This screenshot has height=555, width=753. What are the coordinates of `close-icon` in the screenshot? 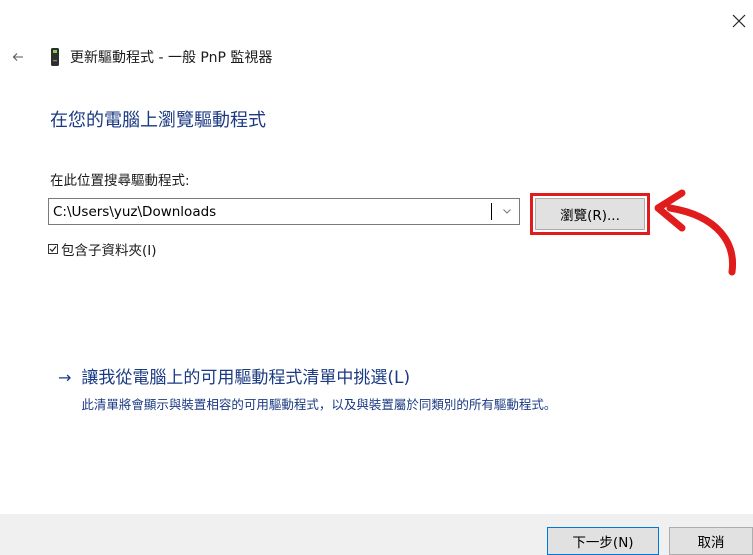 It's located at (739, 21).